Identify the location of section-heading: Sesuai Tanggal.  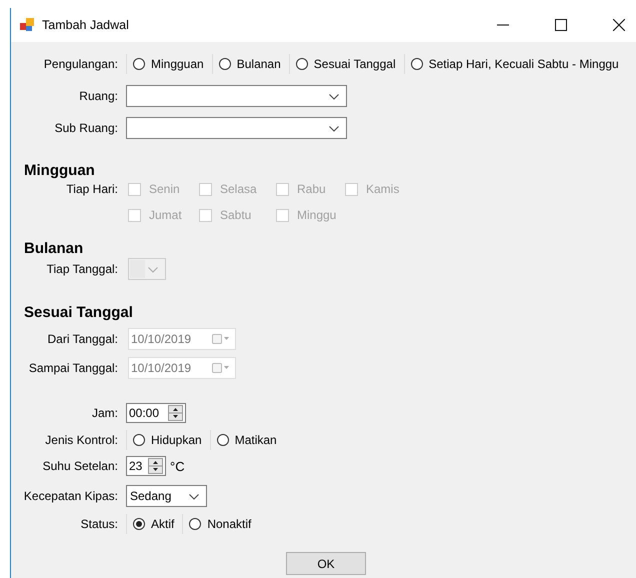
(78, 313).